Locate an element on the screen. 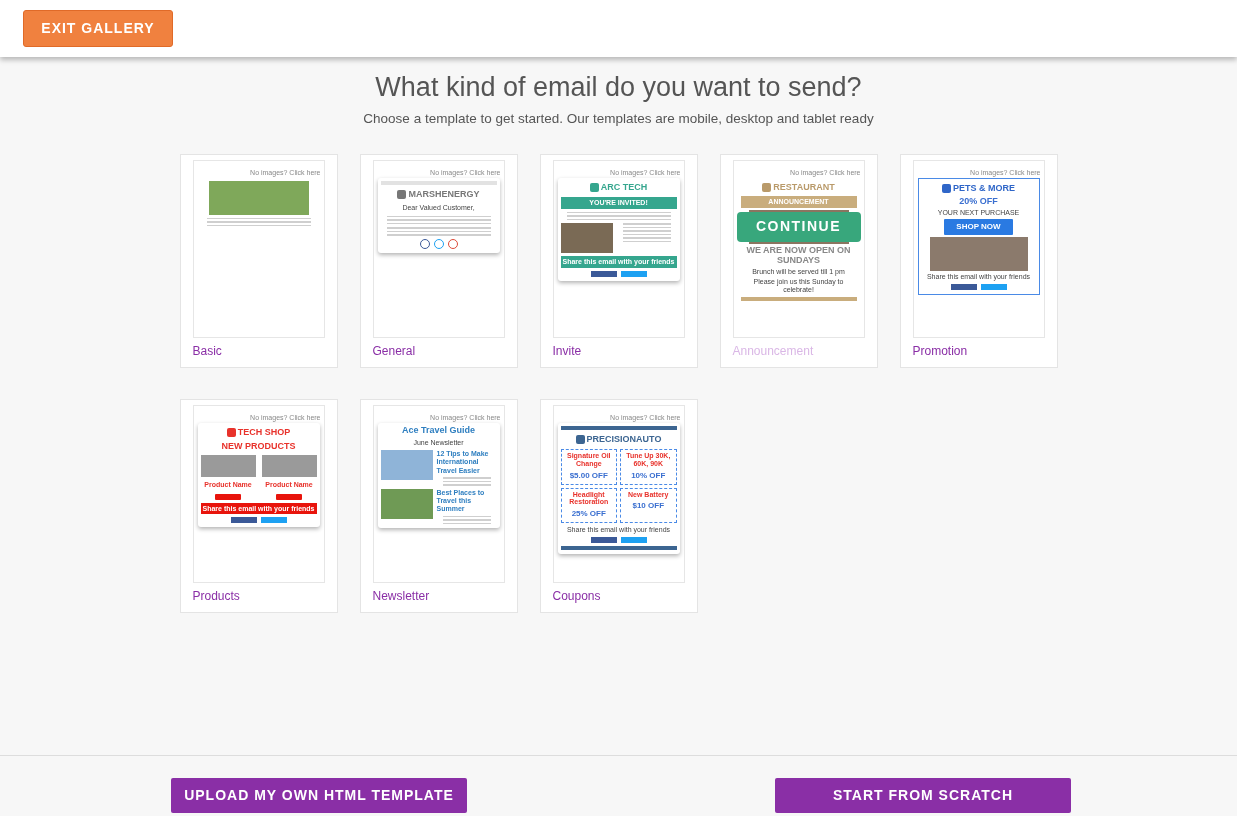  upload-template-button: UPLOAD MY OWN HTML TEMPLATE is located at coordinates (319, 795).